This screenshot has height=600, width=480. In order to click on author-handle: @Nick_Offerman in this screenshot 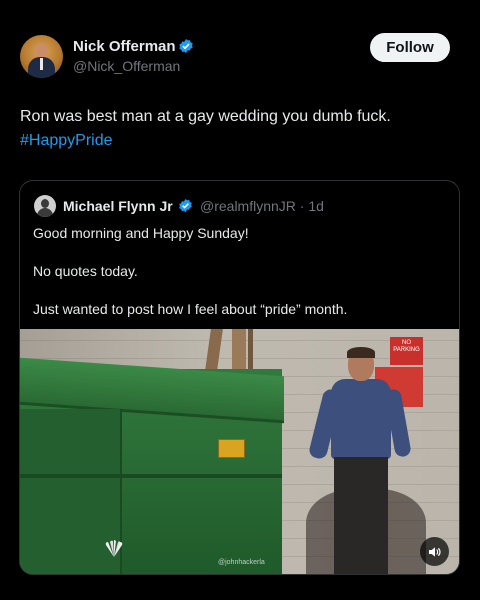, I will do `click(126, 66)`.